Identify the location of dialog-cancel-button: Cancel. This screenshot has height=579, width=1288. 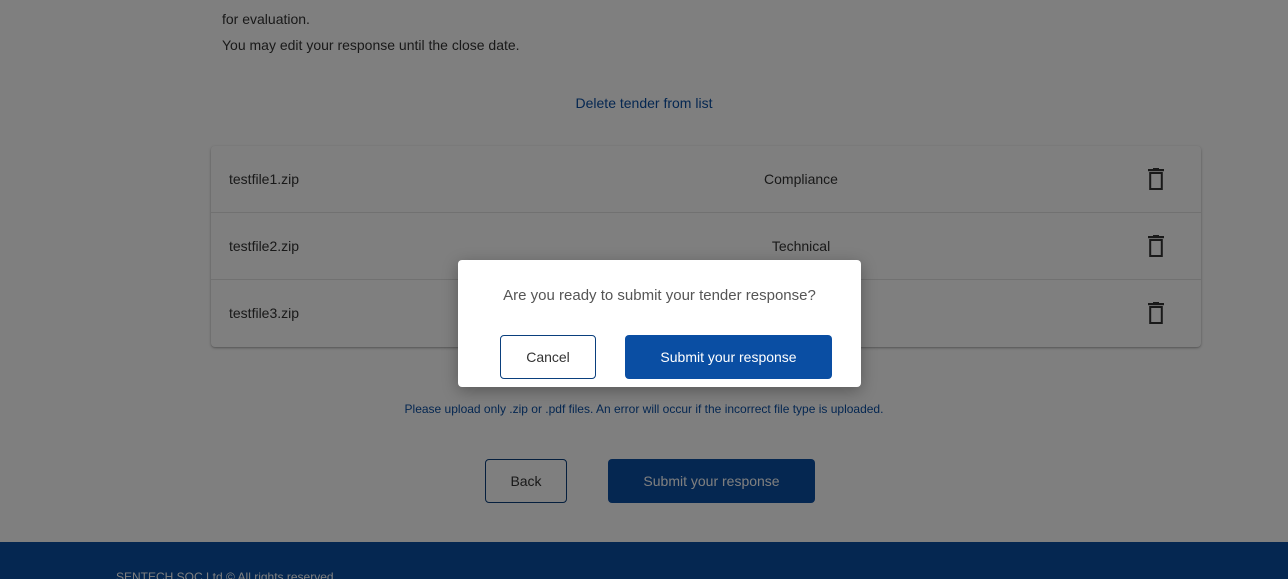
(548, 357).